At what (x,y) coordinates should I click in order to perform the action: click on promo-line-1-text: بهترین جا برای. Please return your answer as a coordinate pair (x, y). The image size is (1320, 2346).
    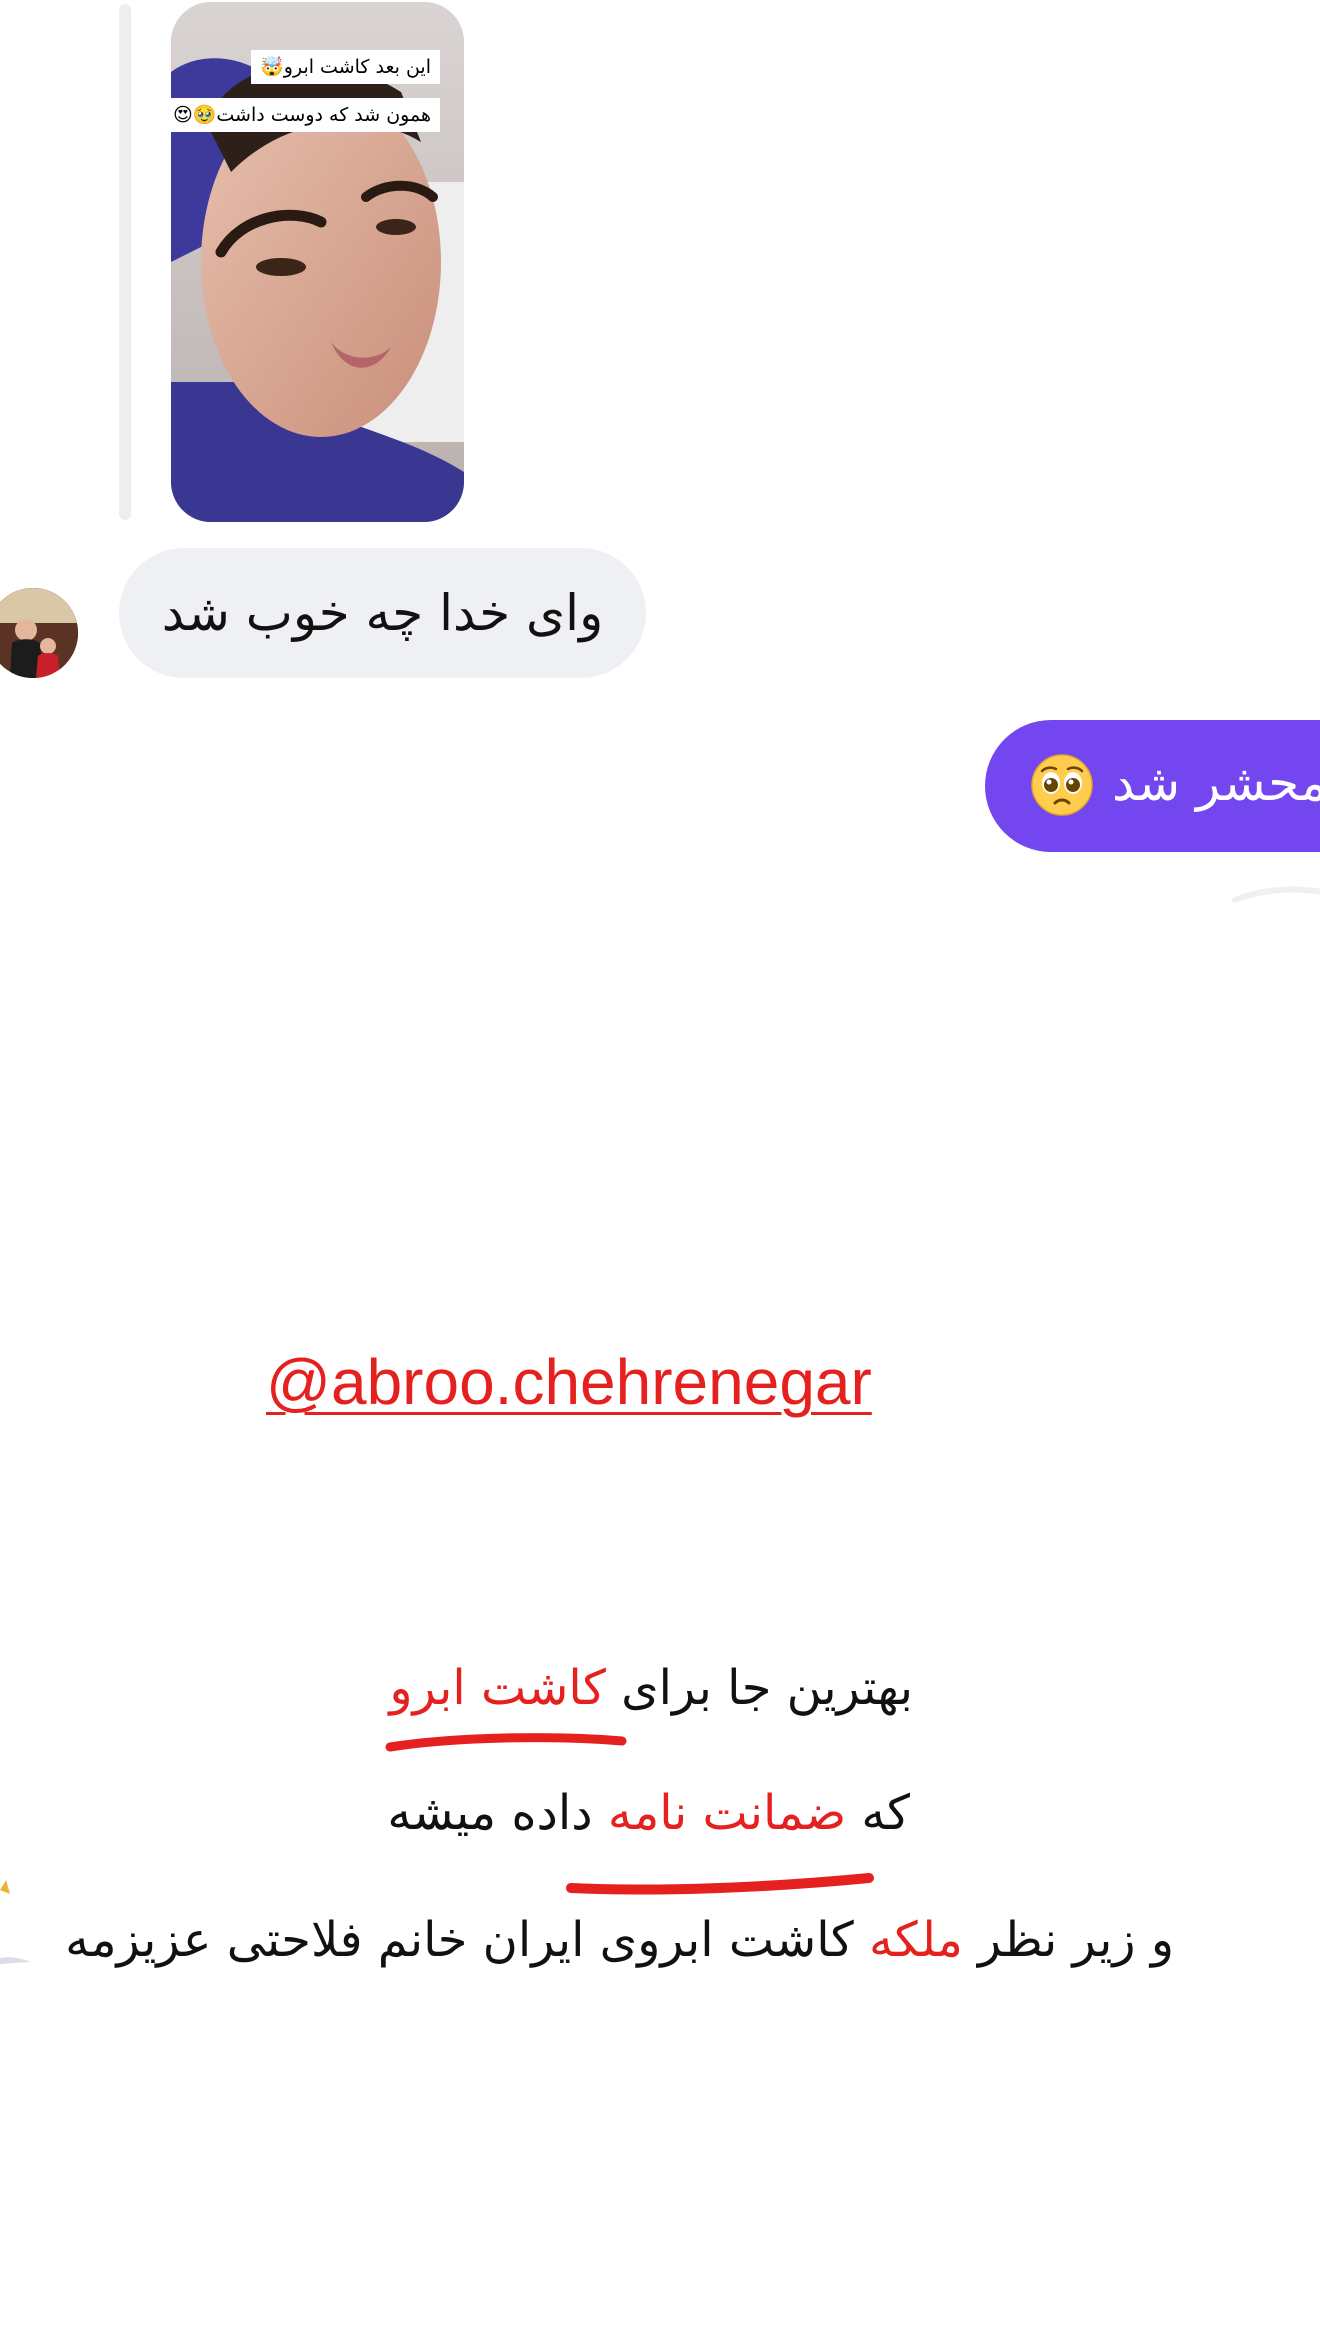
    Looking at the image, I should click on (759, 1688).